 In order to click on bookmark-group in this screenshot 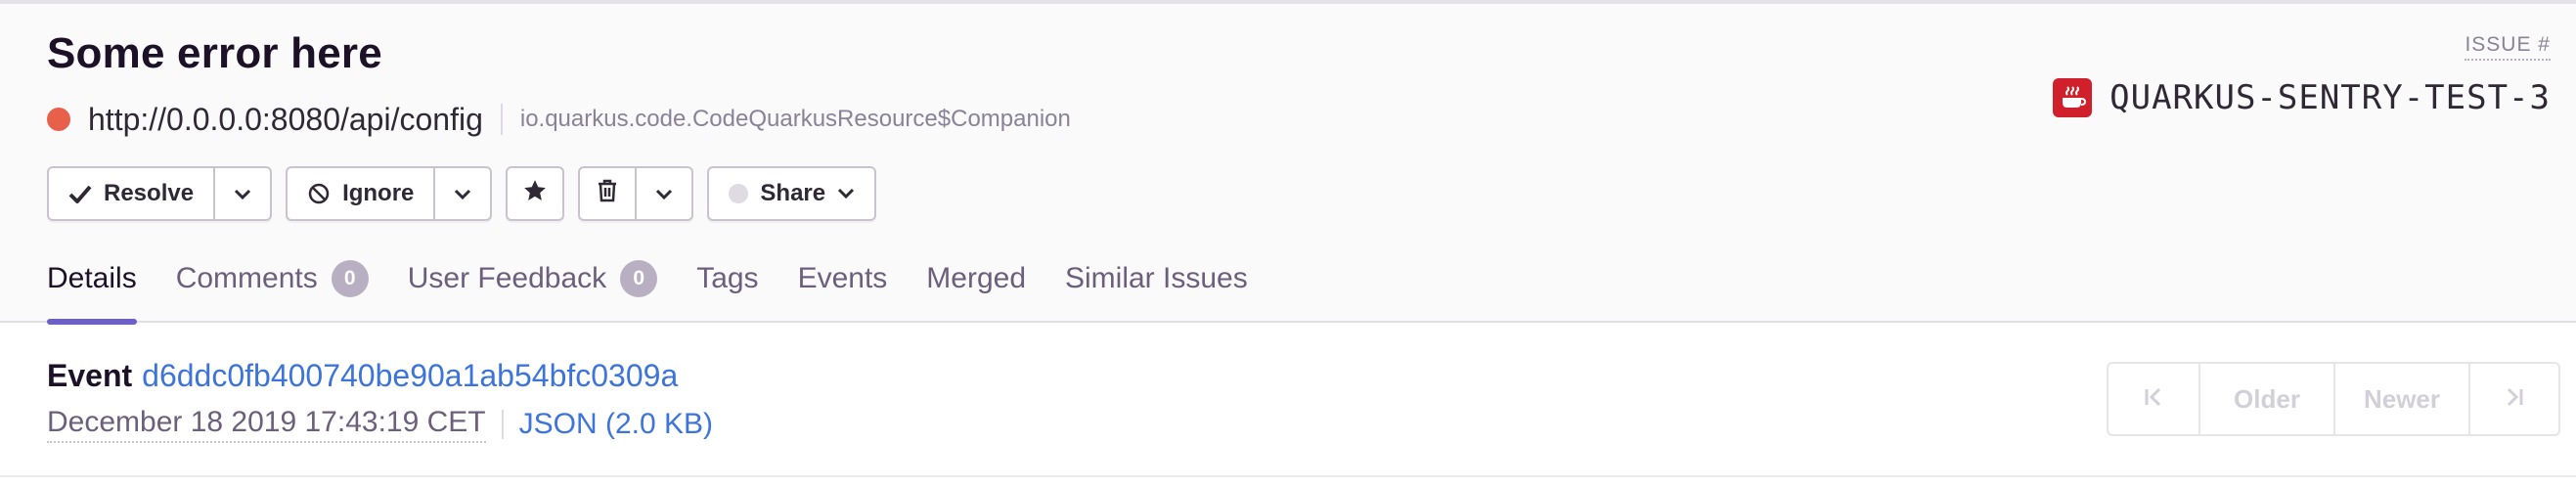, I will do `click(535, 193)`.